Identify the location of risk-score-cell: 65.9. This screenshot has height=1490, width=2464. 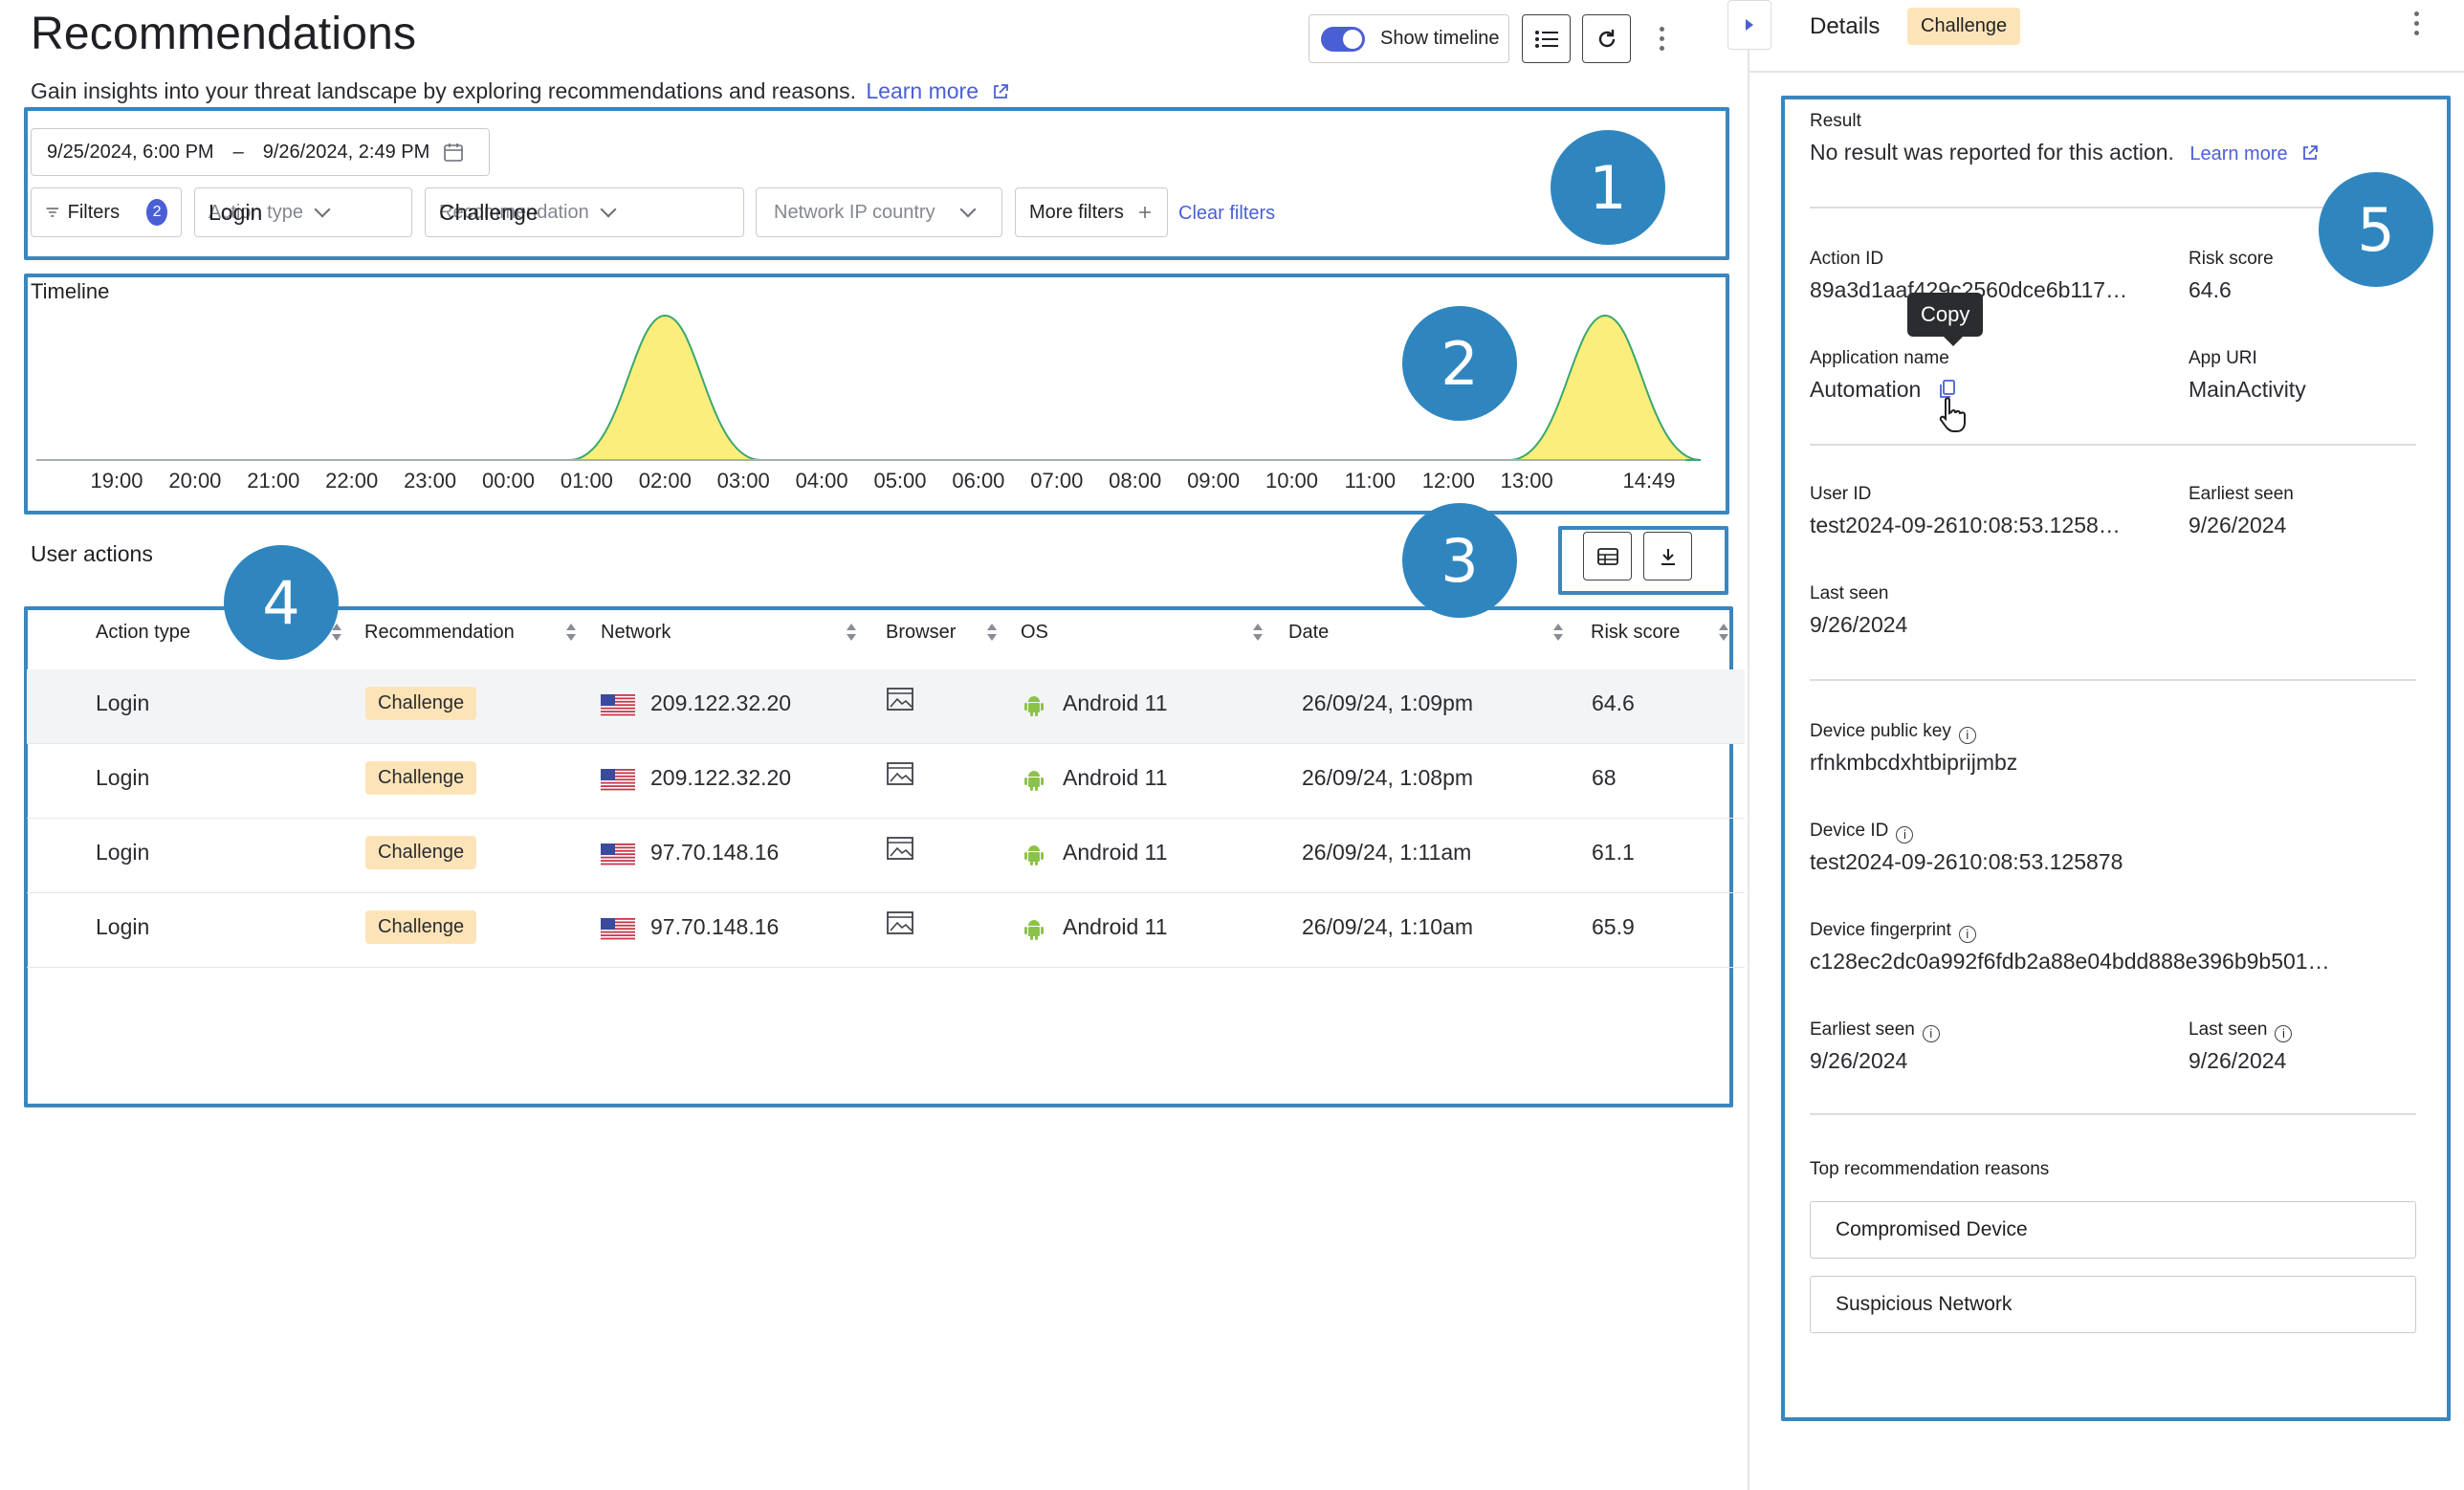
(1613, 927).